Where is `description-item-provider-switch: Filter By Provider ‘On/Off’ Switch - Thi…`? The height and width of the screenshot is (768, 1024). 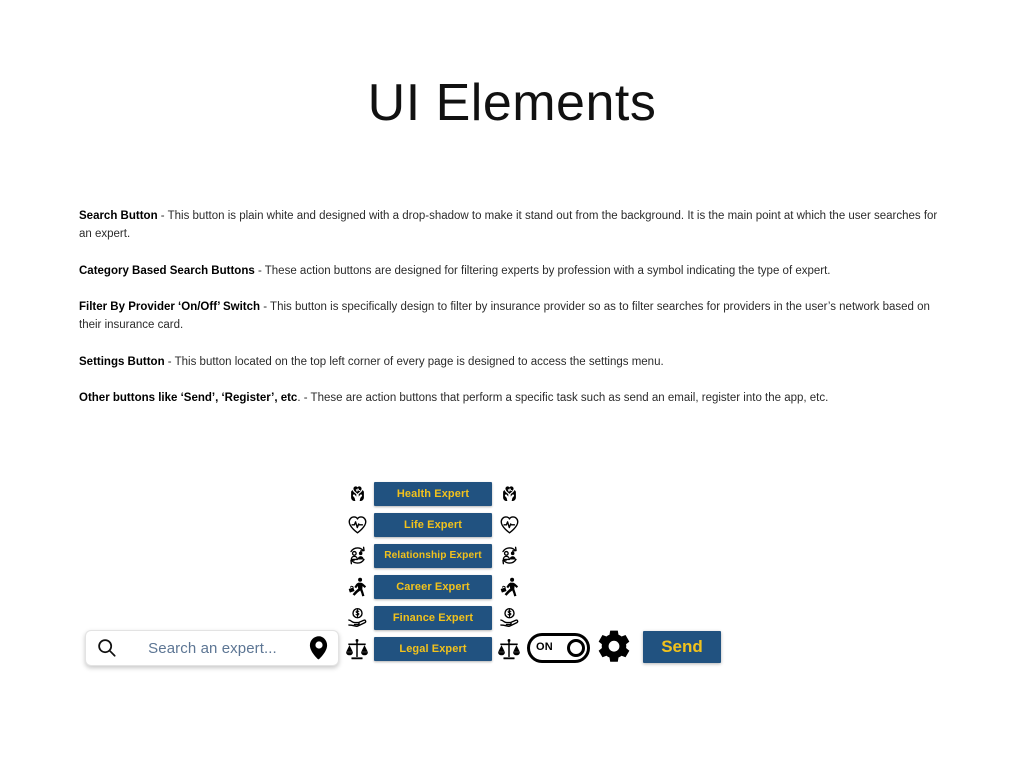 description-item-provider-switch: Filter By Provider ‘On/Off’ Switch - Thi… is located at coordinates (510, 316).